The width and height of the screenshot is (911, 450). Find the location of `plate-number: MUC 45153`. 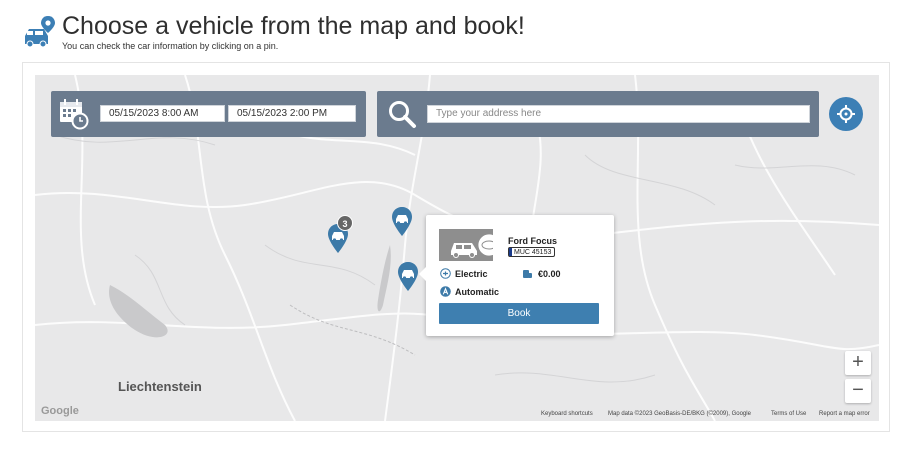

plate-number: MUC 45153 is located at coordinates (533, 252).